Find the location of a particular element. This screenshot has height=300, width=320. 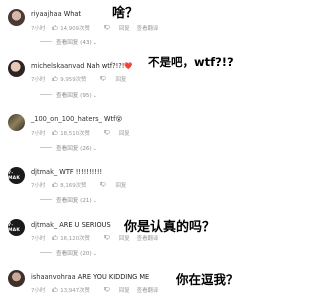

comment-likes: 9,959次赞 is located at coordinates (72, 79).